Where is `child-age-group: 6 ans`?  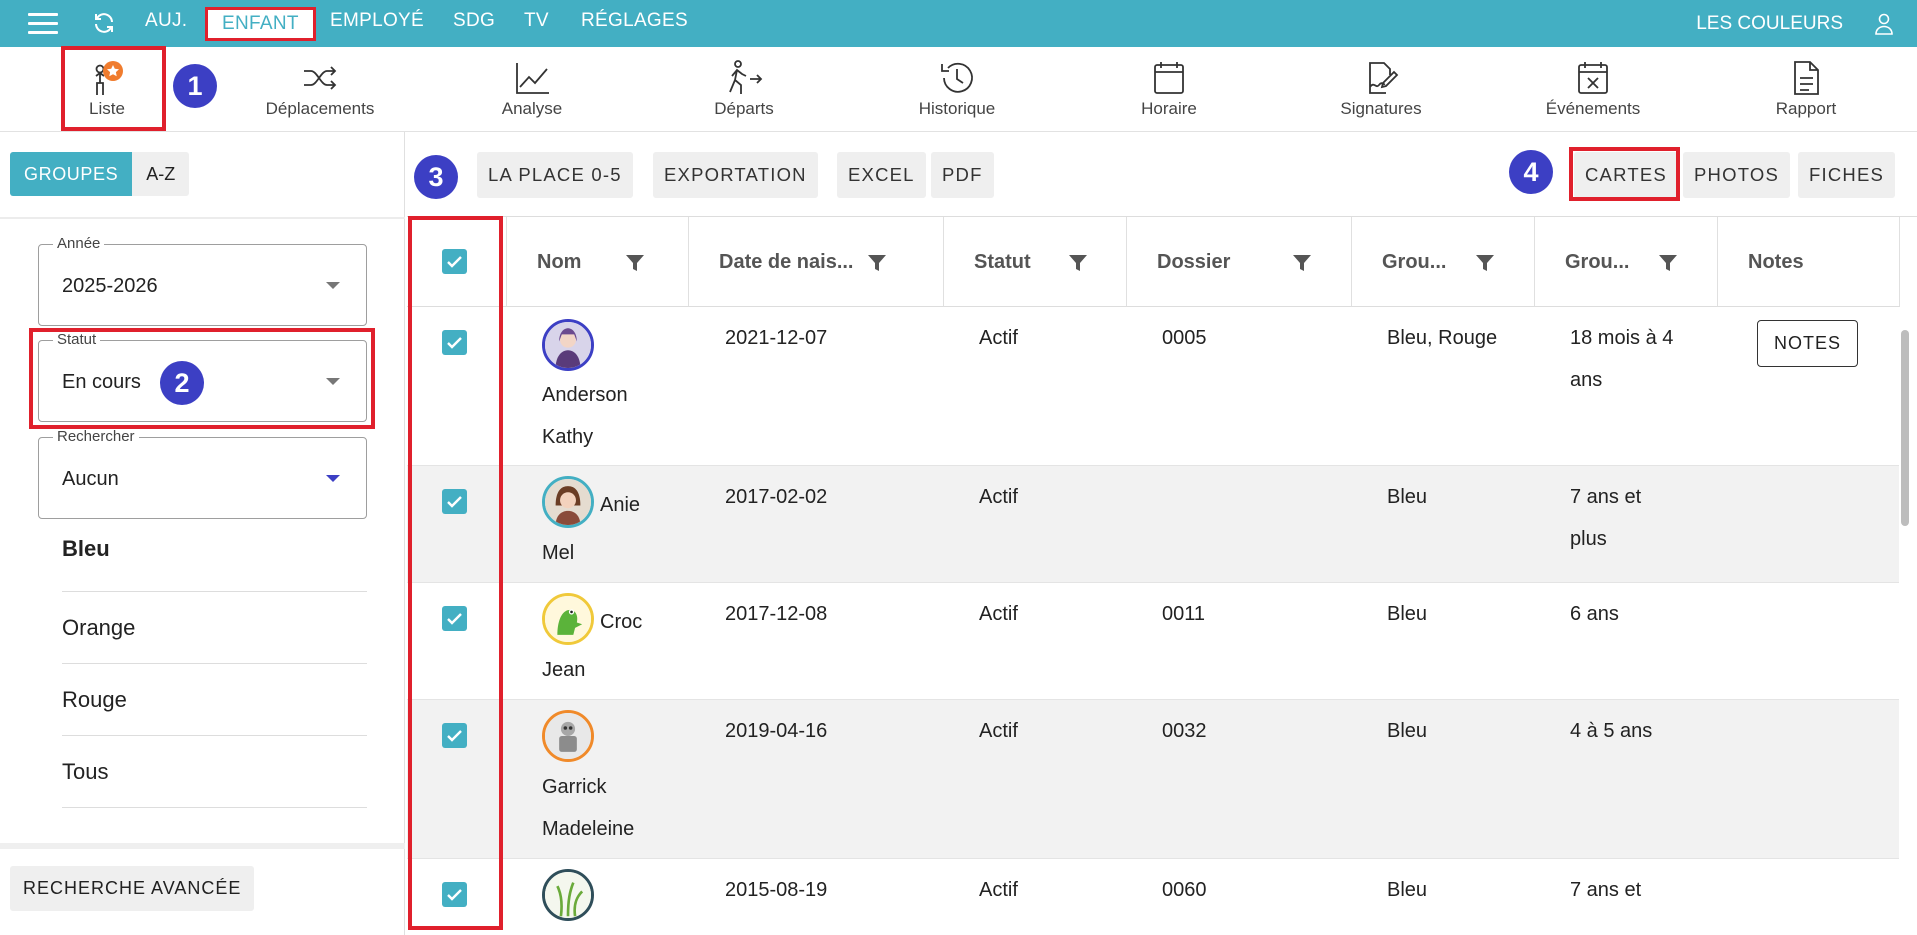
child-age-group: 6 ans is located at coordinates (1594, 614).